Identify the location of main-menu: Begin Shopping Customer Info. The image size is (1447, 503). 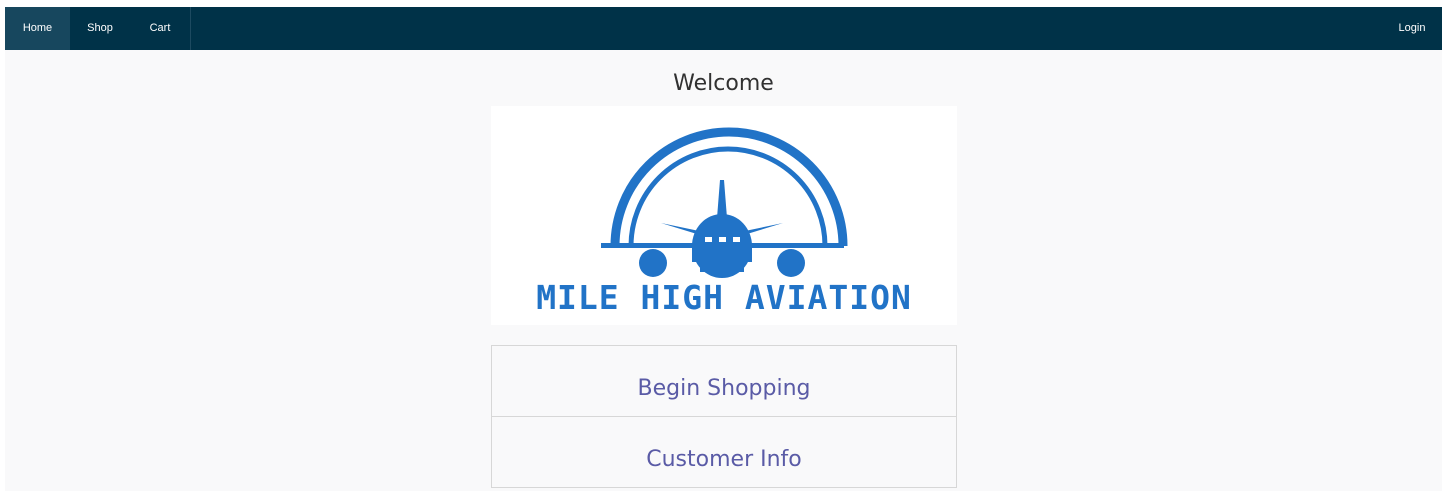
(724, 416).